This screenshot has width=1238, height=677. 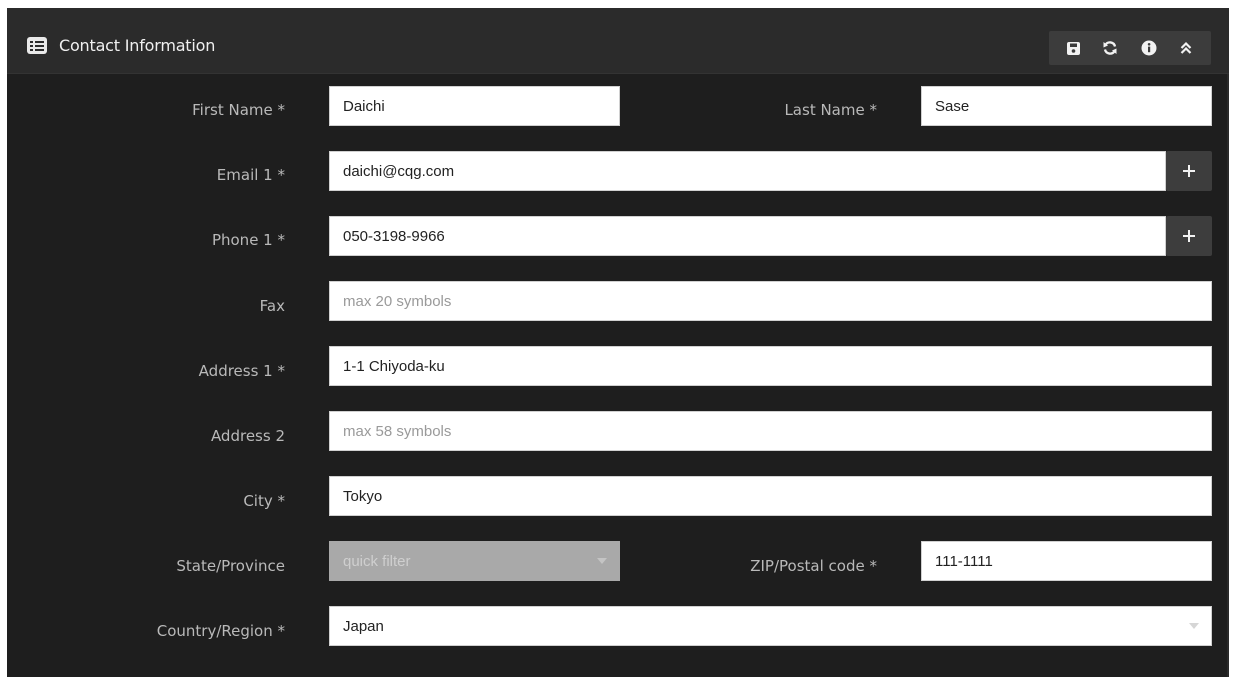 What do you see at coordinates (474, 106) in the screenshot?
I see `first-name-field: Daichi` at bounding box center [474, 106].